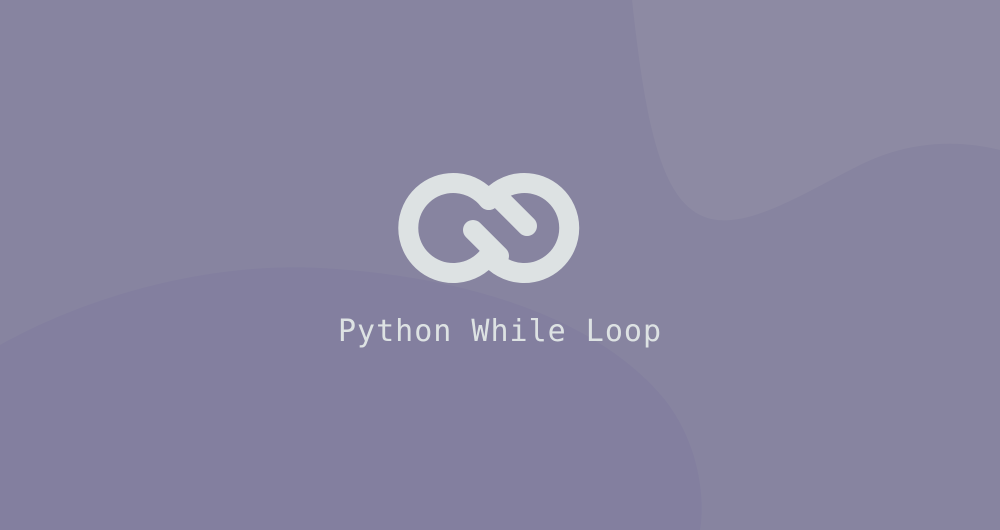 This screenshot has height=530, width=1000. Describe the element at coordinates (500, 228) in the screenshot. I see `infinity-loop-icon` at that location.